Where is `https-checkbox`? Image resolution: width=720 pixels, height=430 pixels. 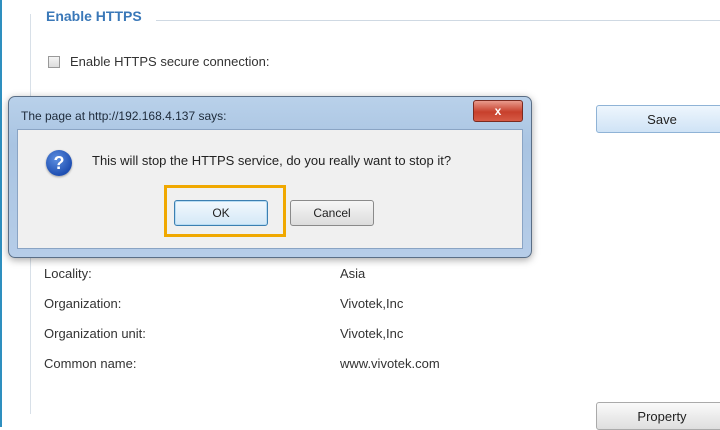 https-checkbox is located at coordinates (54, 61).